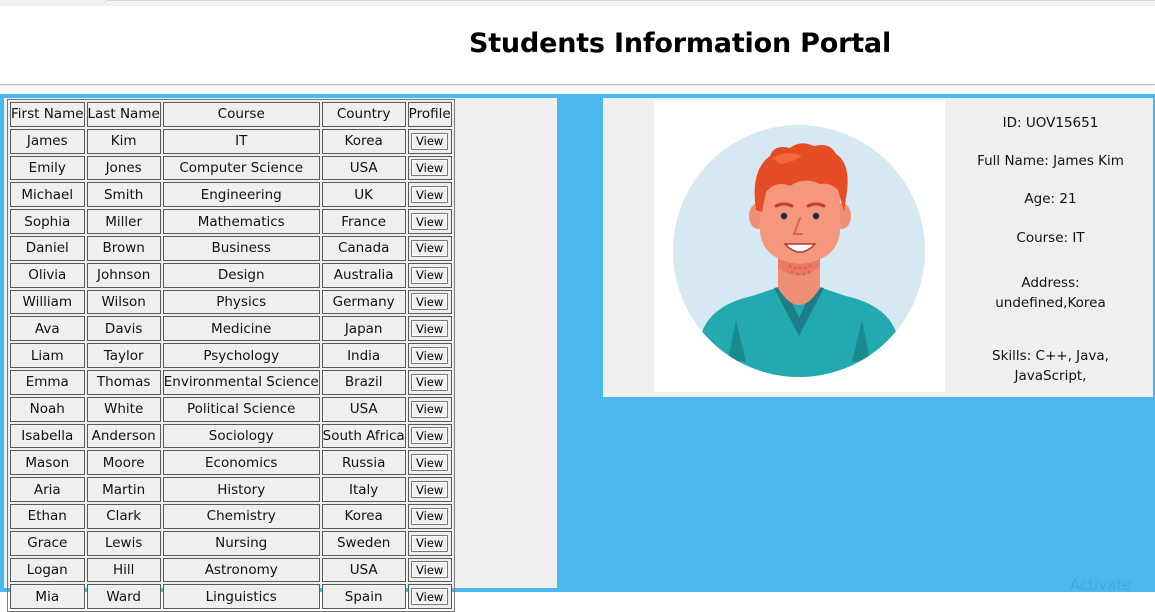 The width and height of the screenshot is (1155, 612). I want to click on cell-country: France, so click(363, 221).